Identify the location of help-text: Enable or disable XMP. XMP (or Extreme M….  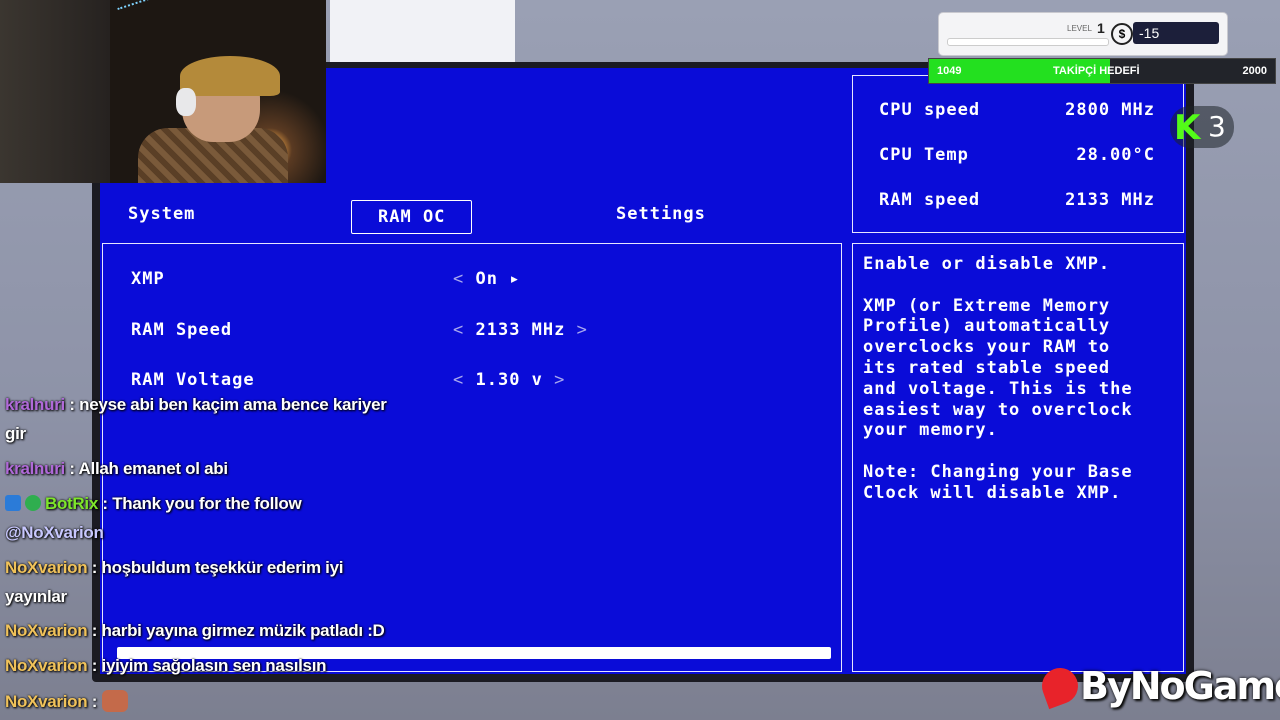
(998, 378).